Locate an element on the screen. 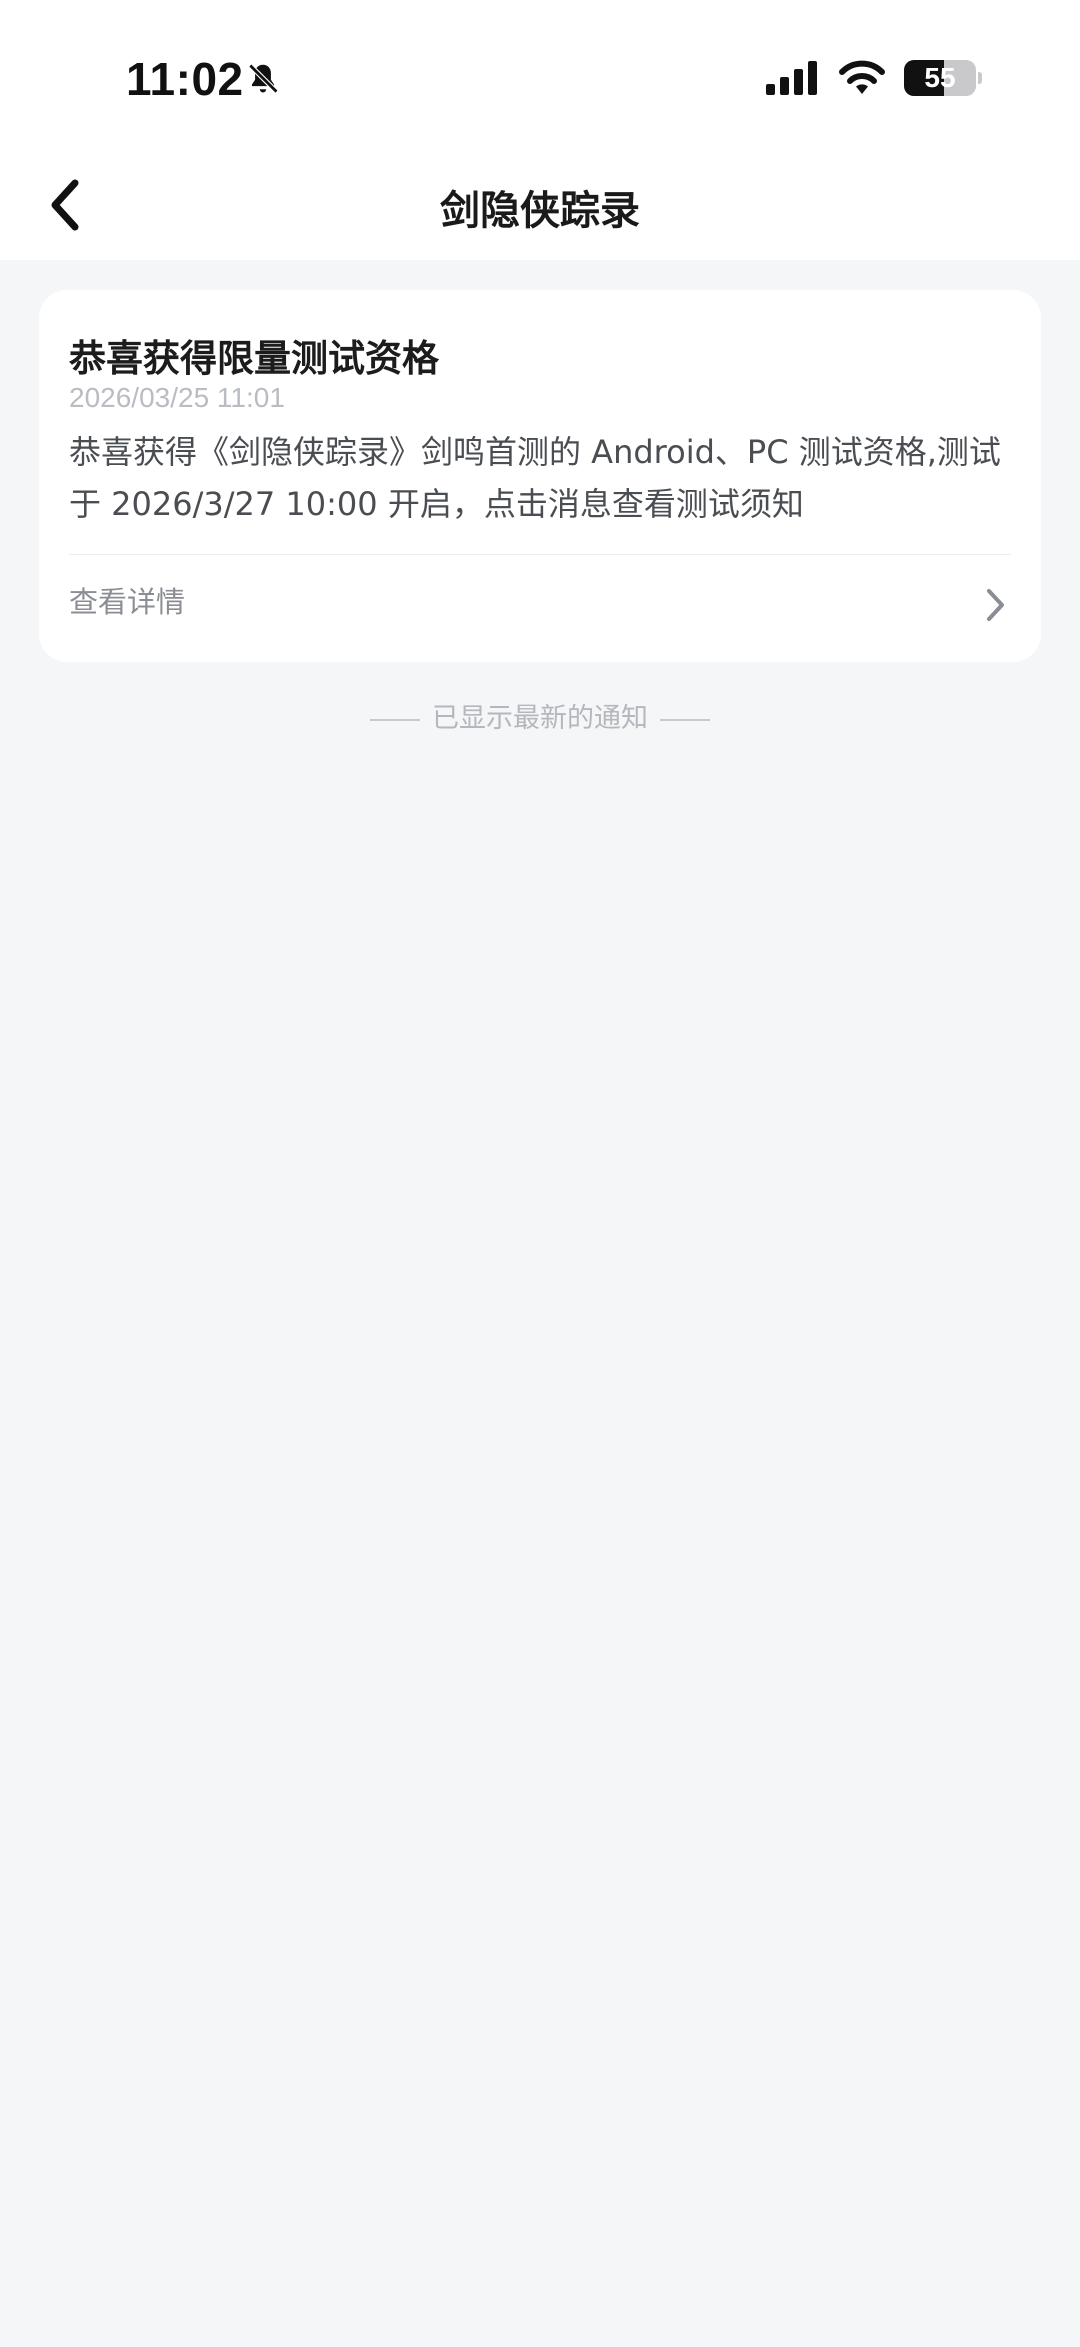 This screenshot has width=1080, height=2347. view-details-link: 查看详情 is located at coordinates (540, 608).